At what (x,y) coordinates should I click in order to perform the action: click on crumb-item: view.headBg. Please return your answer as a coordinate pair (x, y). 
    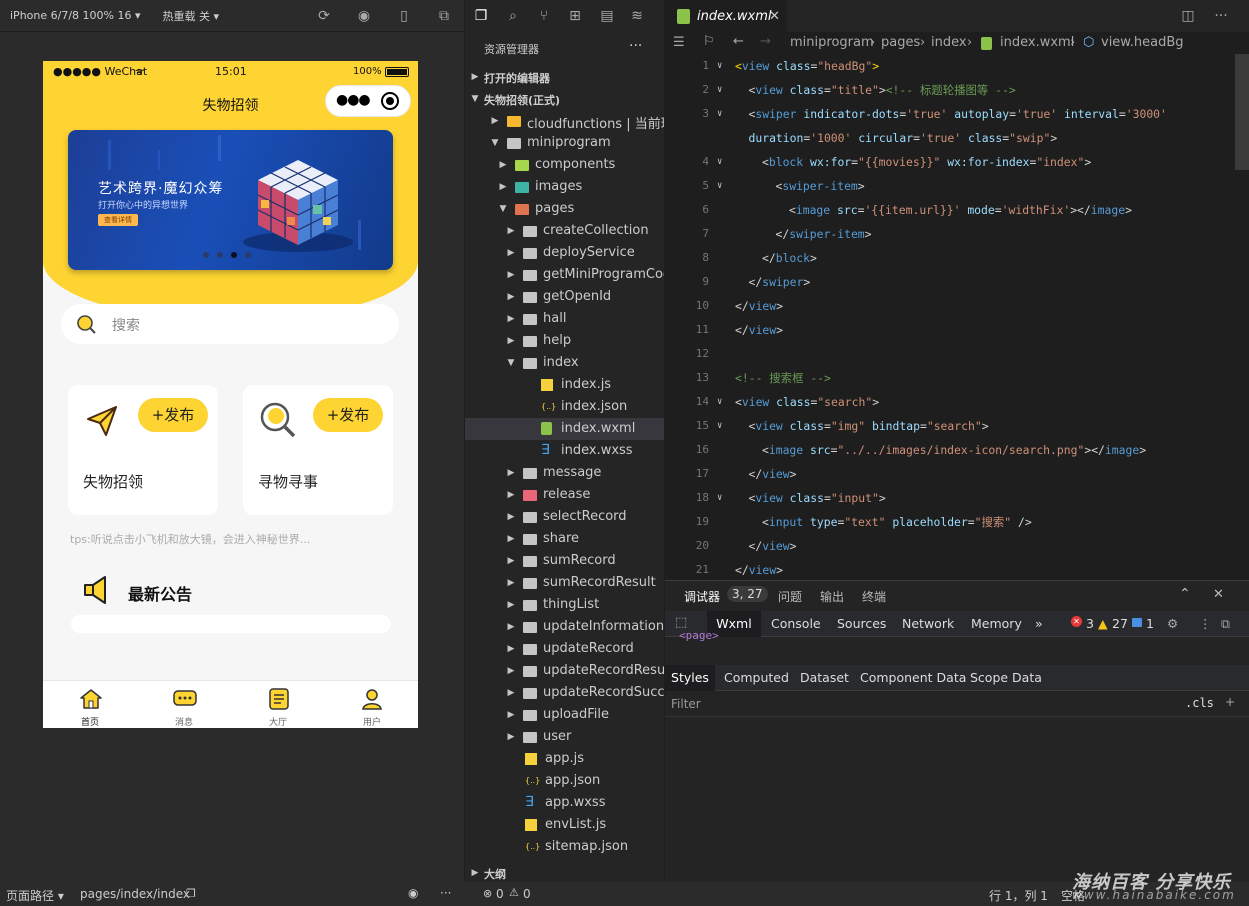
    Looking at the image, I should click on (1142, 42).